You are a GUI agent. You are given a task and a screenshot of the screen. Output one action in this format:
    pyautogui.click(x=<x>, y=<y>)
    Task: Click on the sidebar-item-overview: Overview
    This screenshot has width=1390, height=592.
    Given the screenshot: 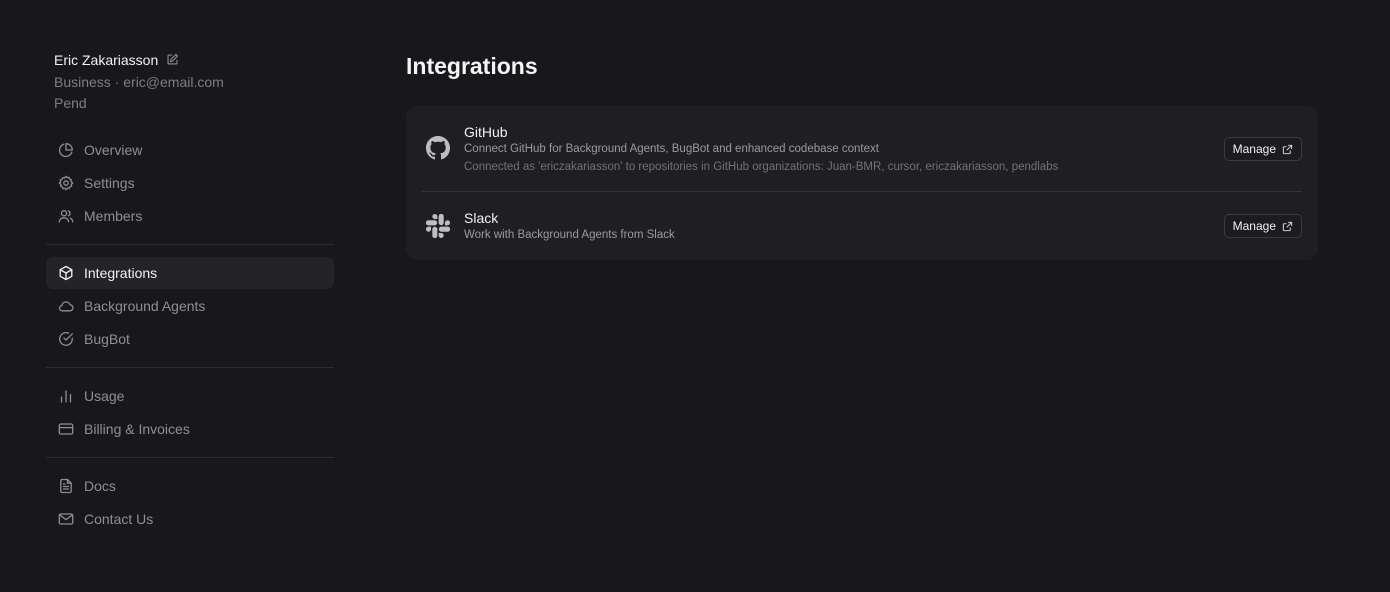 What is the action you would take?
    pyautogui.click(x=190, y=150)
    